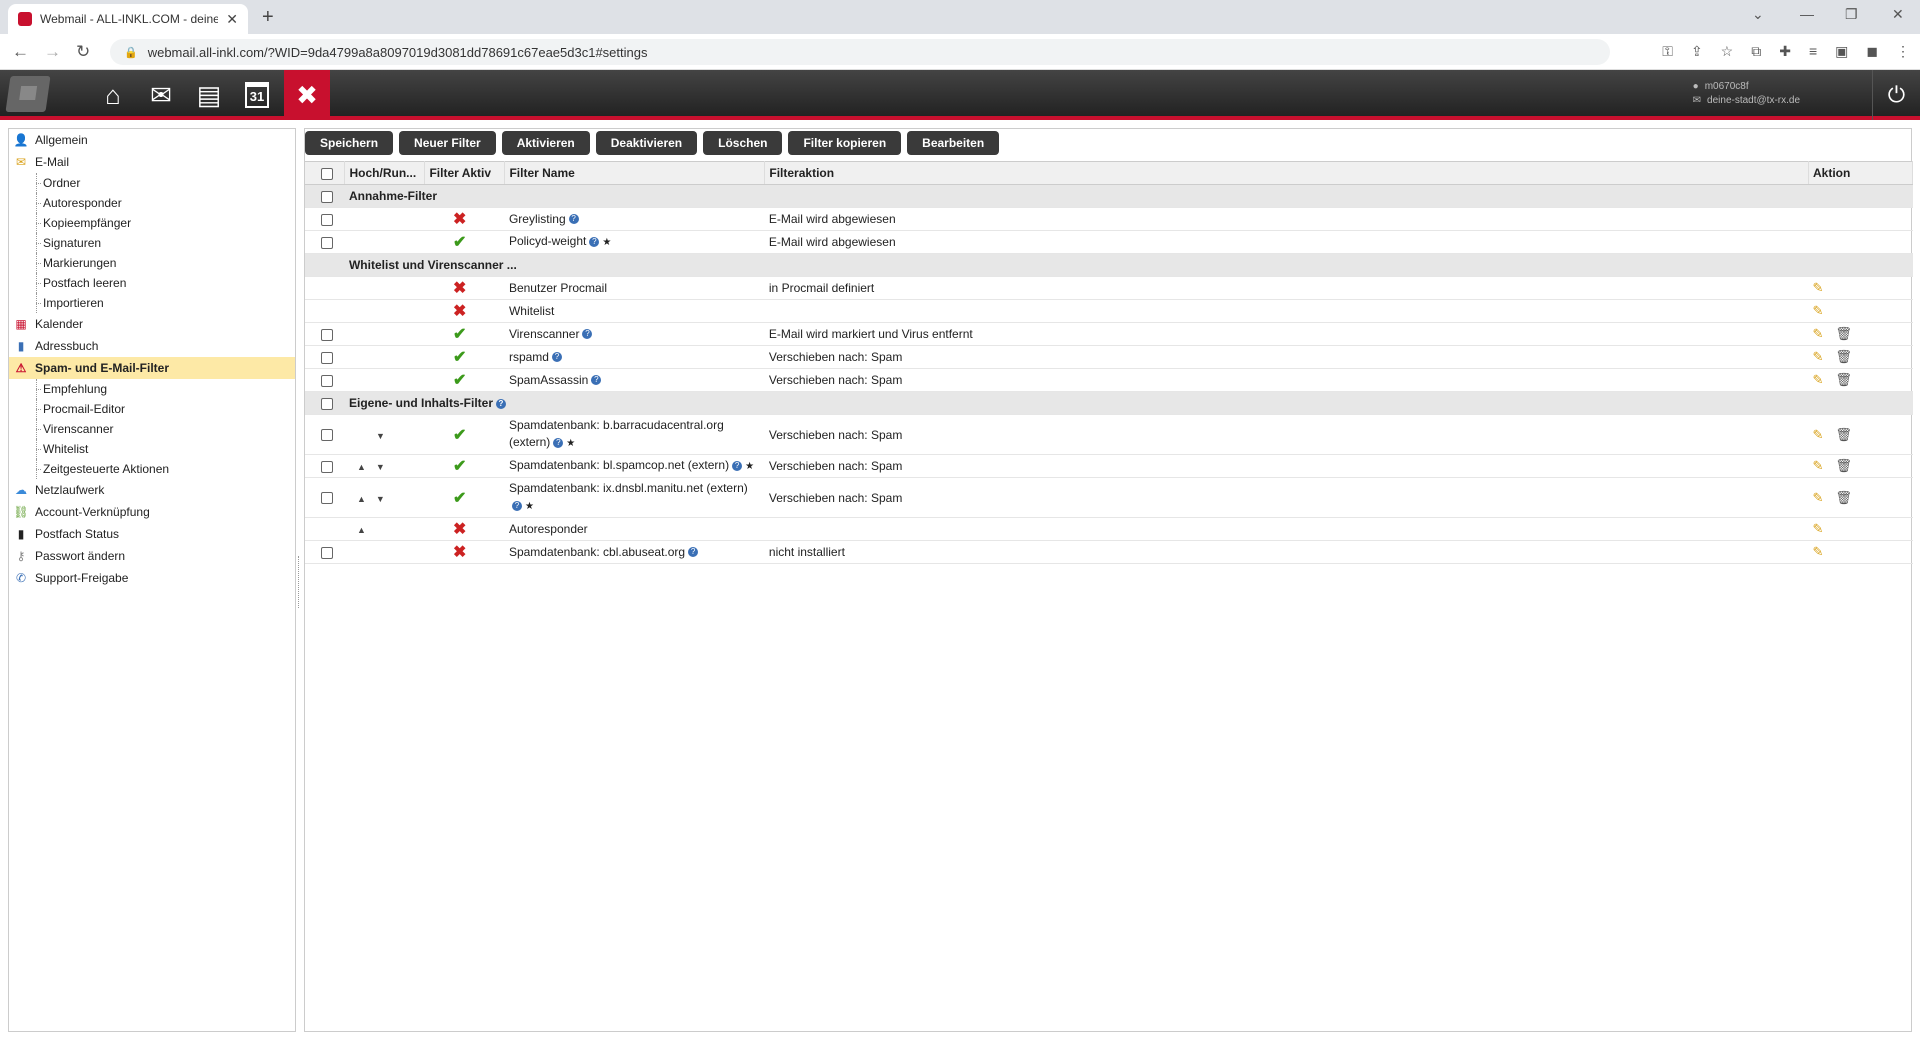 The height and width of the screenshot is (1040, 1920). I want to click on sidebar-subitem: Signaturen, so click(152, 243).